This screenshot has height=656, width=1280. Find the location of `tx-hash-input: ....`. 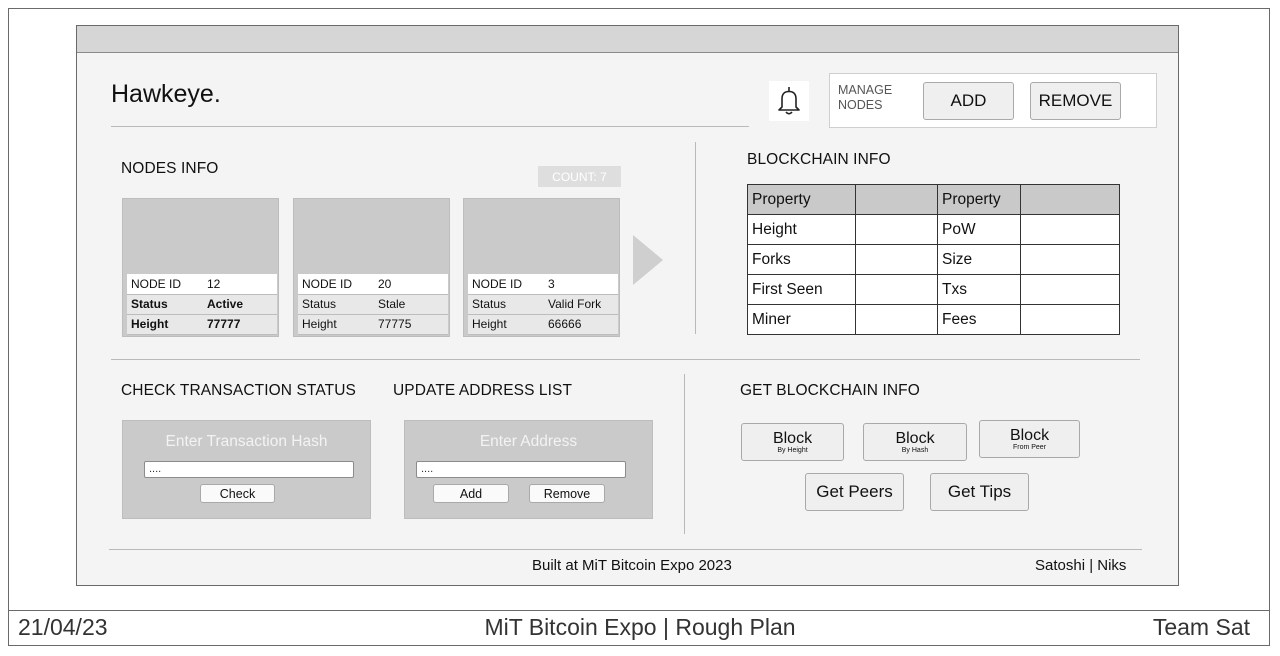

tx-hash-input: .... is located at coordinates (249, 469).